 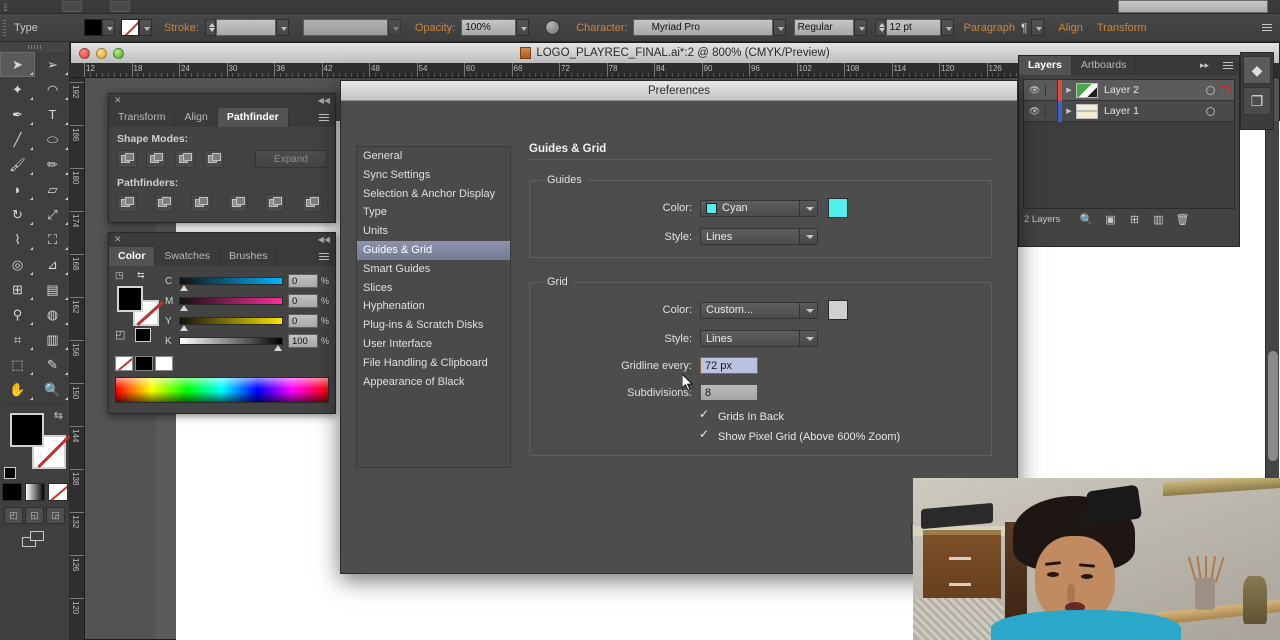 What do you see at coordinates (52, 139) in the screenshot?
I see `ellipse-tool: ⬭` at bounding box center [52, 139].